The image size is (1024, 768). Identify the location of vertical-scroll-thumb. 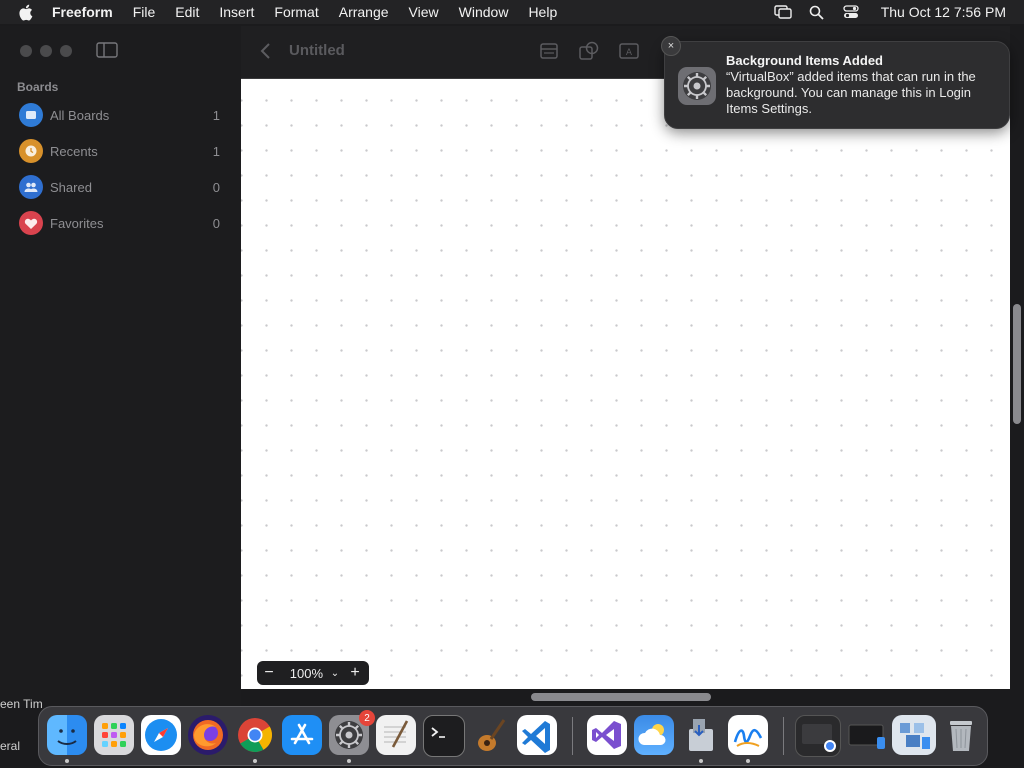
(1017, 364).